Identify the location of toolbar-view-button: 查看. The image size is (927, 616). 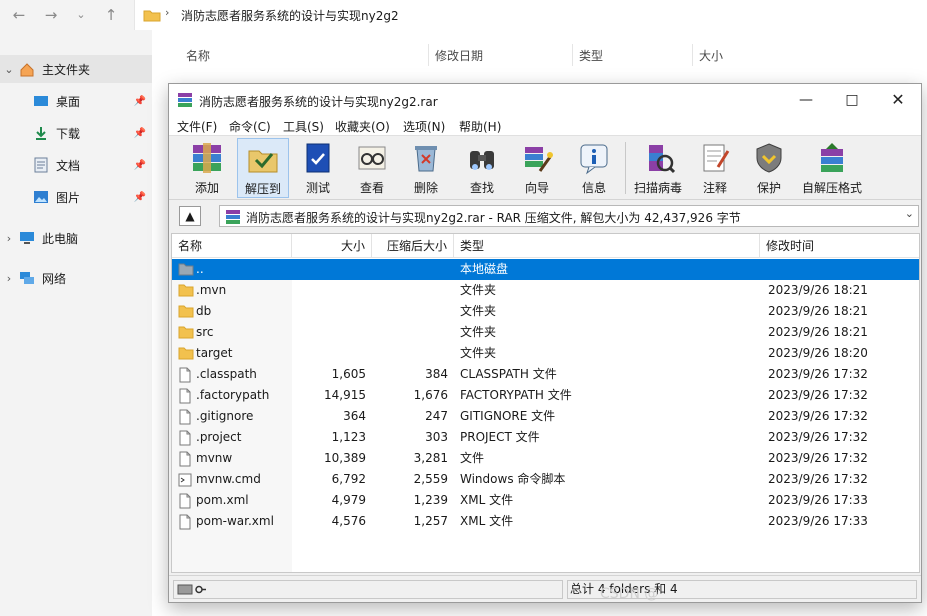
(372, 168).